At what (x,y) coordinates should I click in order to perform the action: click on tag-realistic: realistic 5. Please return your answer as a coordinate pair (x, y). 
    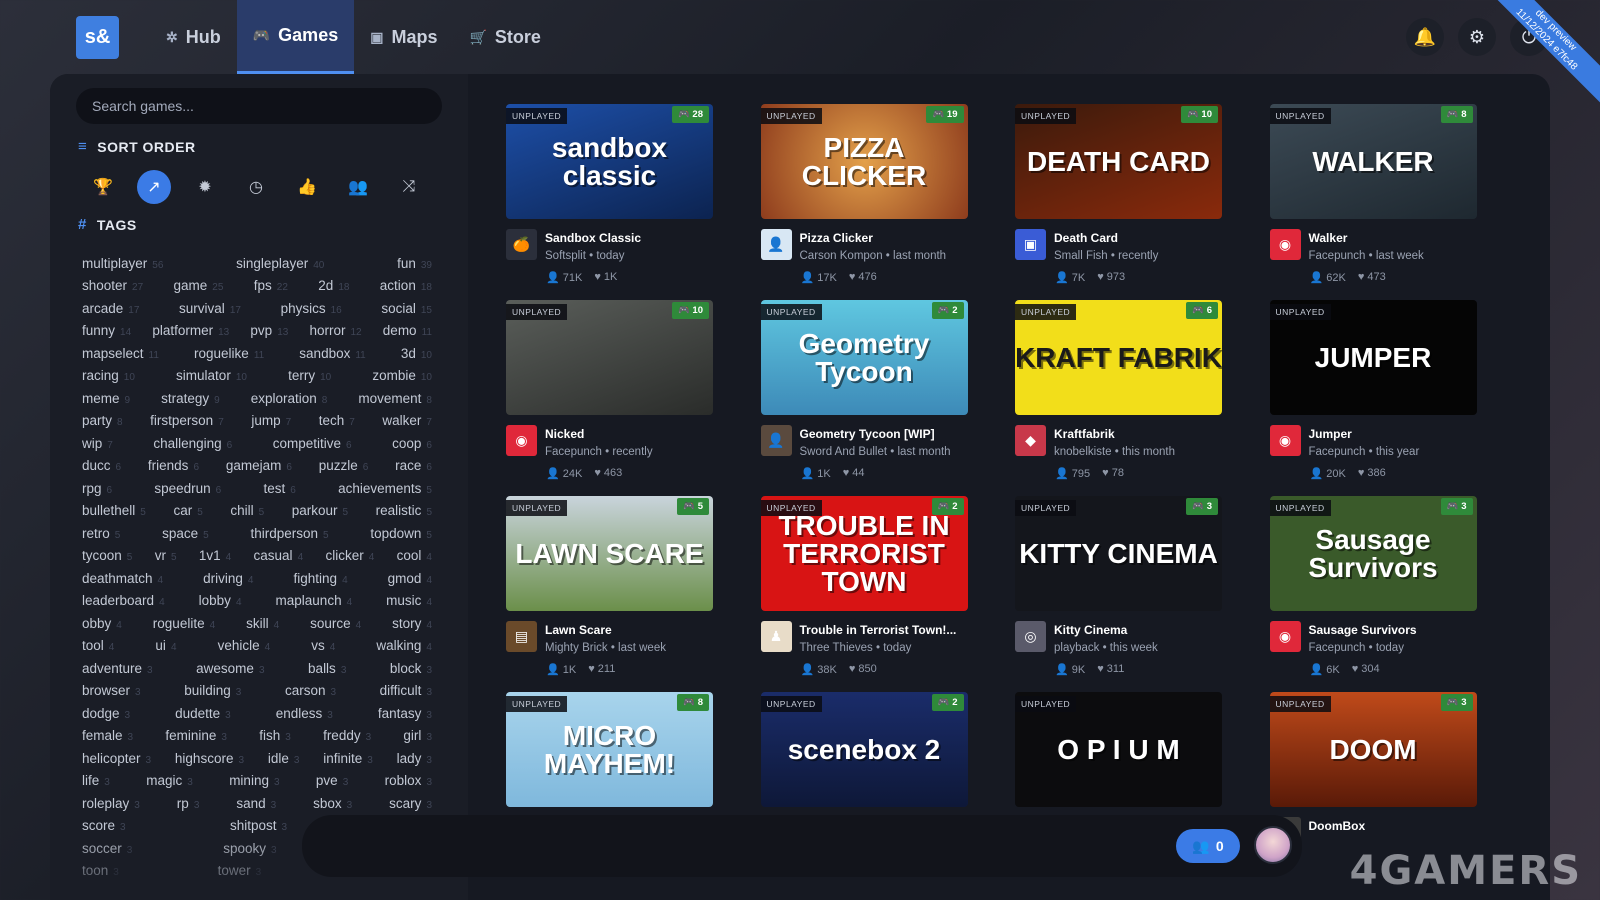
    Looking at the image, I should click on (404, 510).